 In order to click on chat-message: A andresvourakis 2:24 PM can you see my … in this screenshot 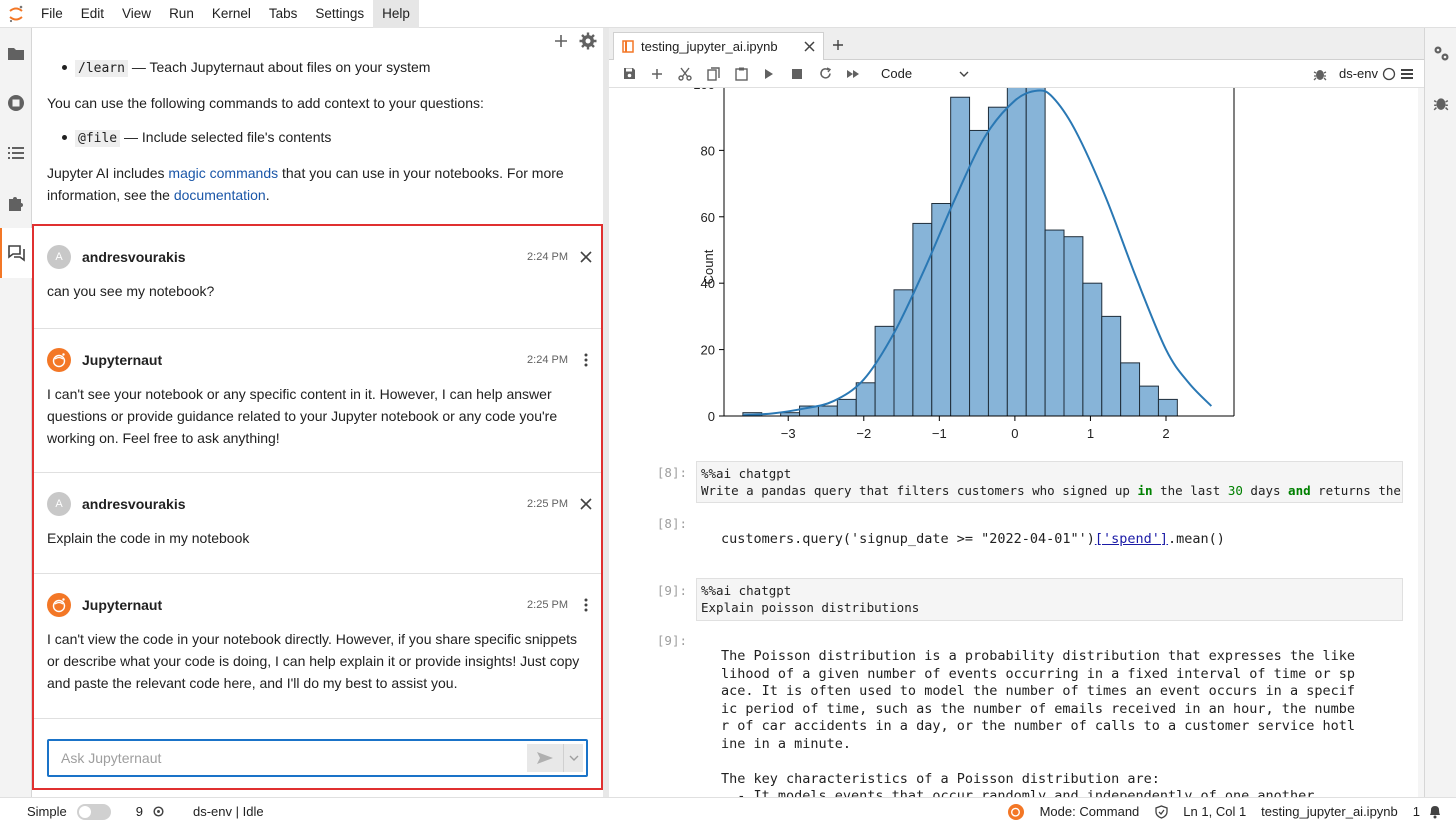, I will do `click(317, 277)`.